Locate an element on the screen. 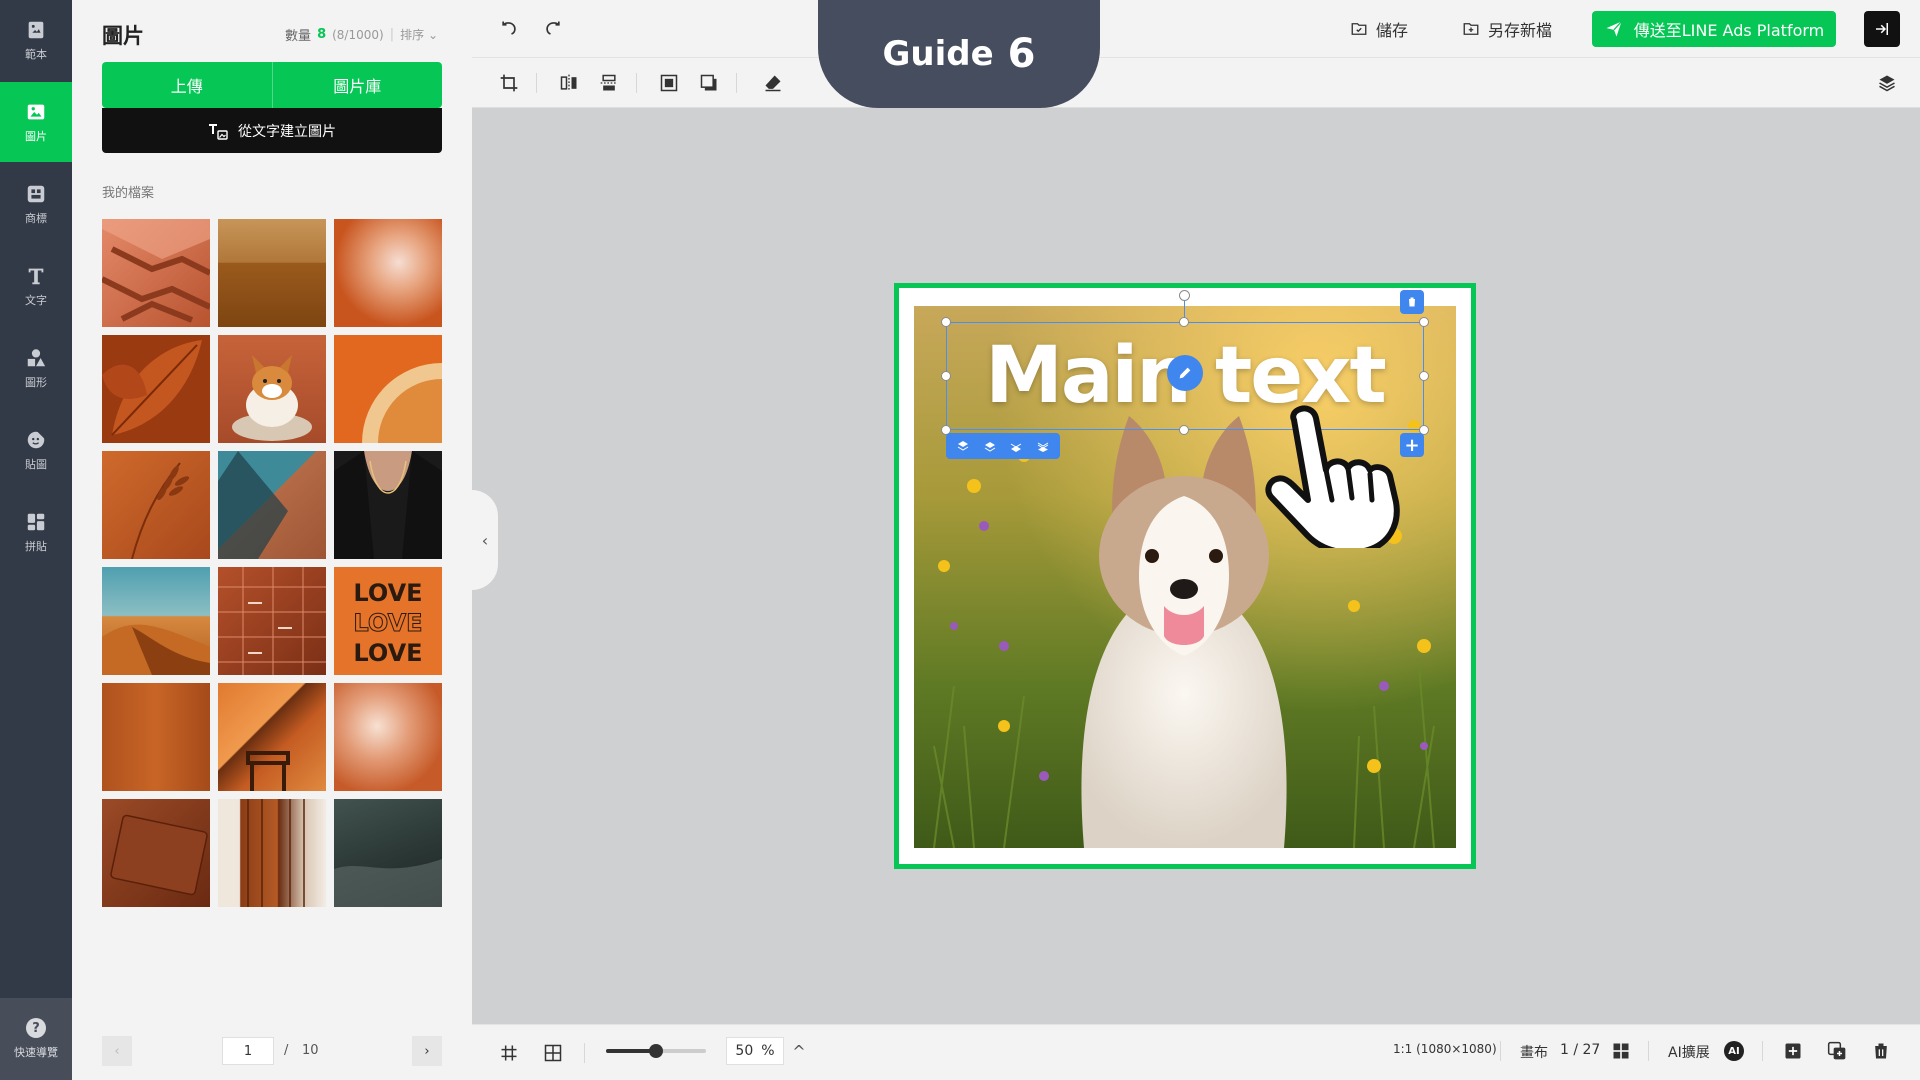 The image size is (1920, 1080). resize-handle-top is located at coordinates (1184, 322).